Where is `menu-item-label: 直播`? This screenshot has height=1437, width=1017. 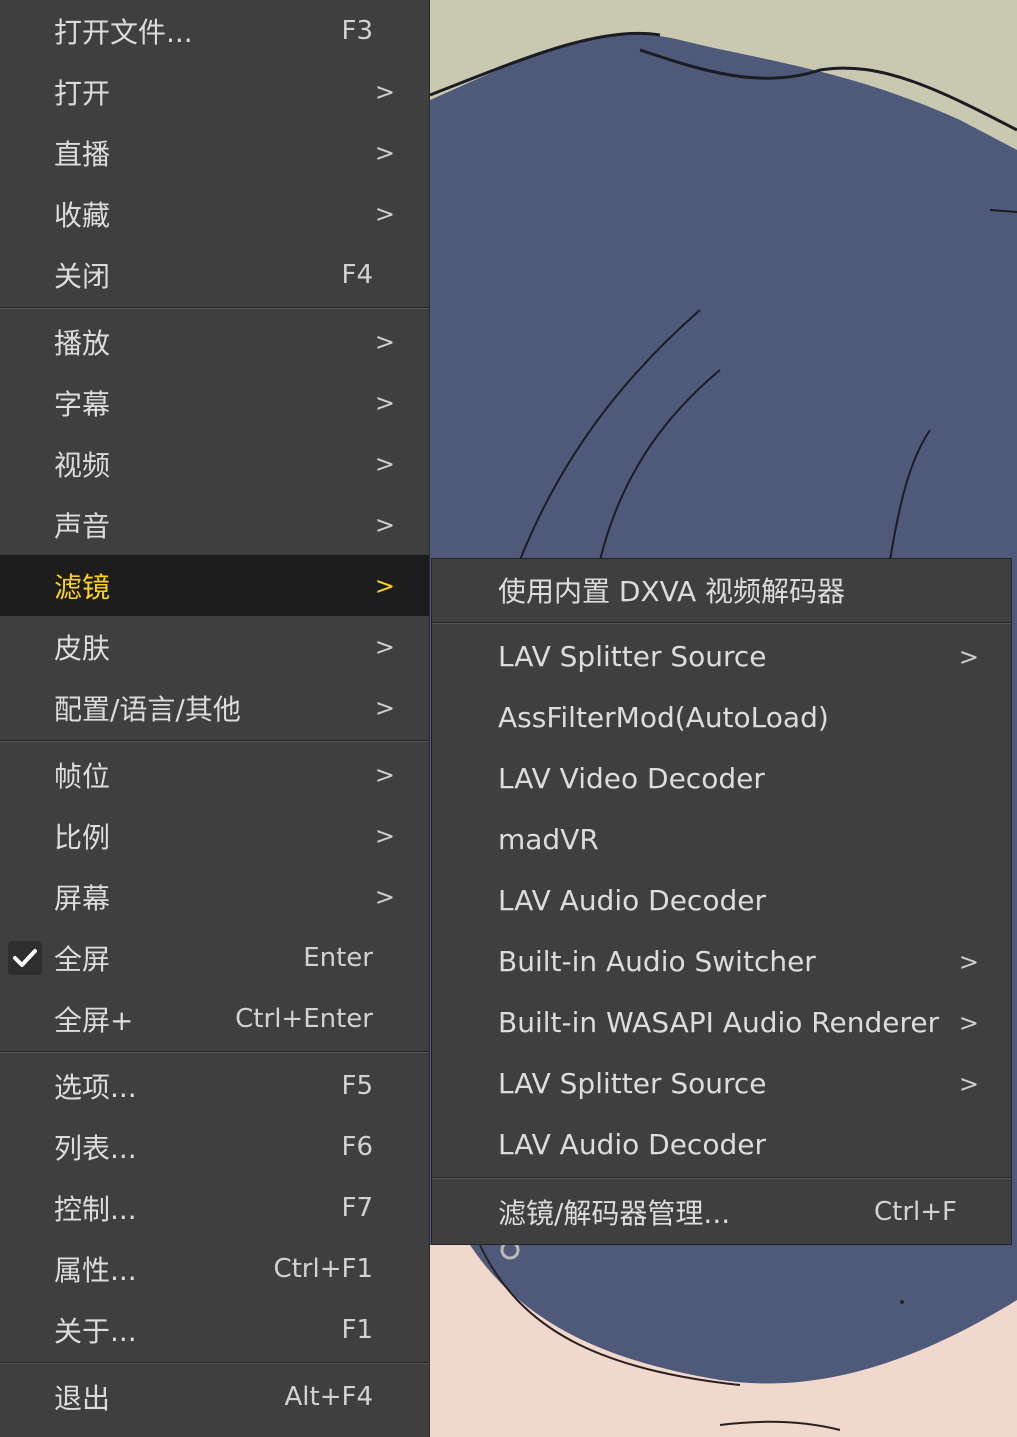
menu-item-label: 直播 is located at coordinates (82, 154).